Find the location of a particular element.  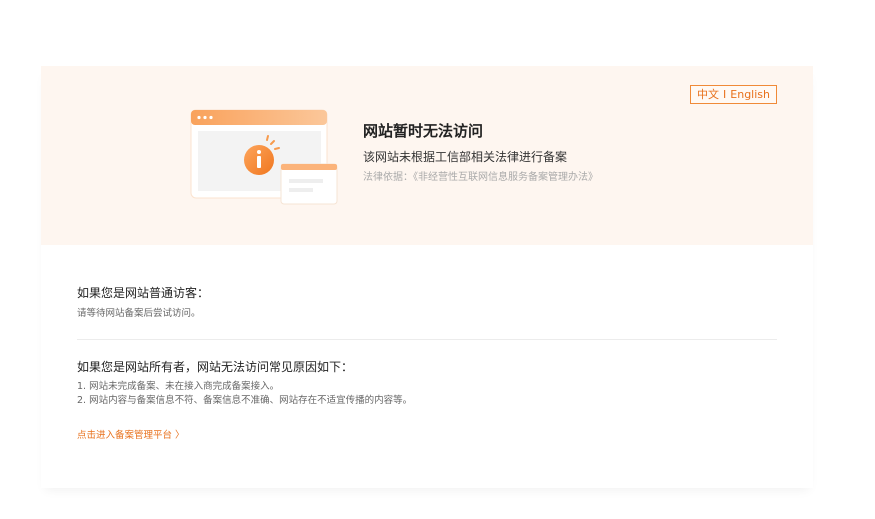

section-divider is located at coordinates (427, 339).